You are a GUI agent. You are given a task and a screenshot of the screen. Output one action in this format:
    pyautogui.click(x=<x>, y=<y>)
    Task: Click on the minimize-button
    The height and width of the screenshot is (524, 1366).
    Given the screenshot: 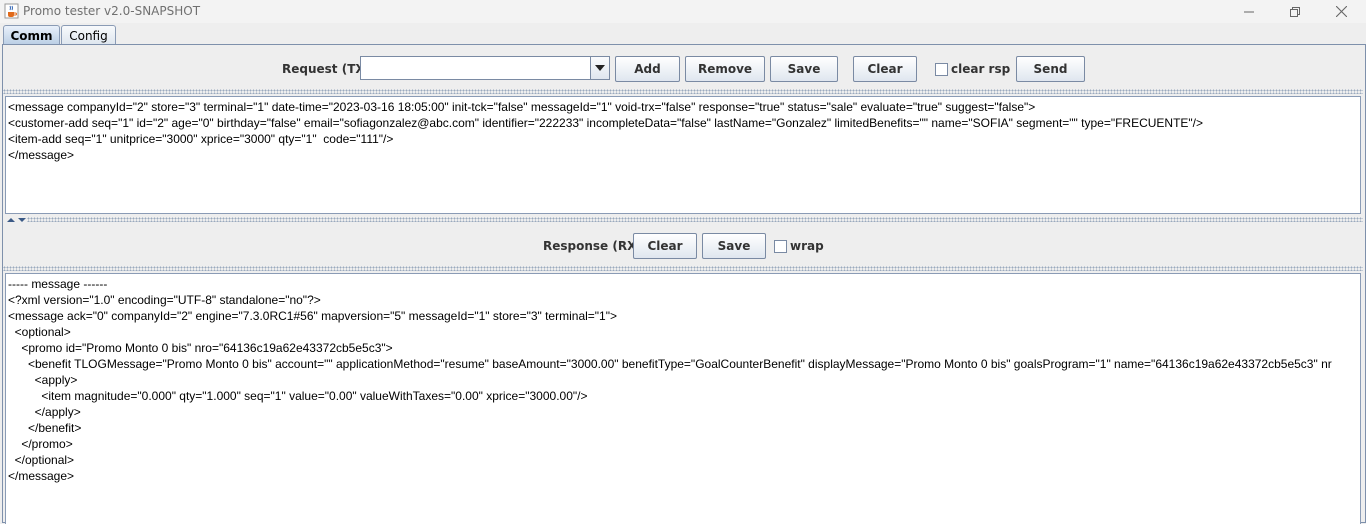 What is the action you would take?
    pyautogui.click(x=1249, y=11)
    